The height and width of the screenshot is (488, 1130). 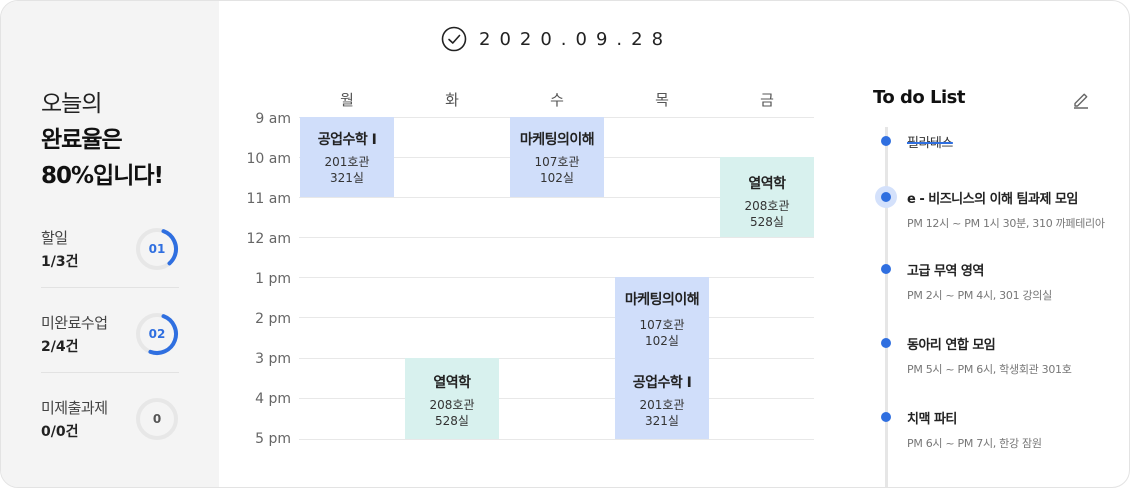 I want to click on date-header: 2020.09.28, so click(x=556, y=39).